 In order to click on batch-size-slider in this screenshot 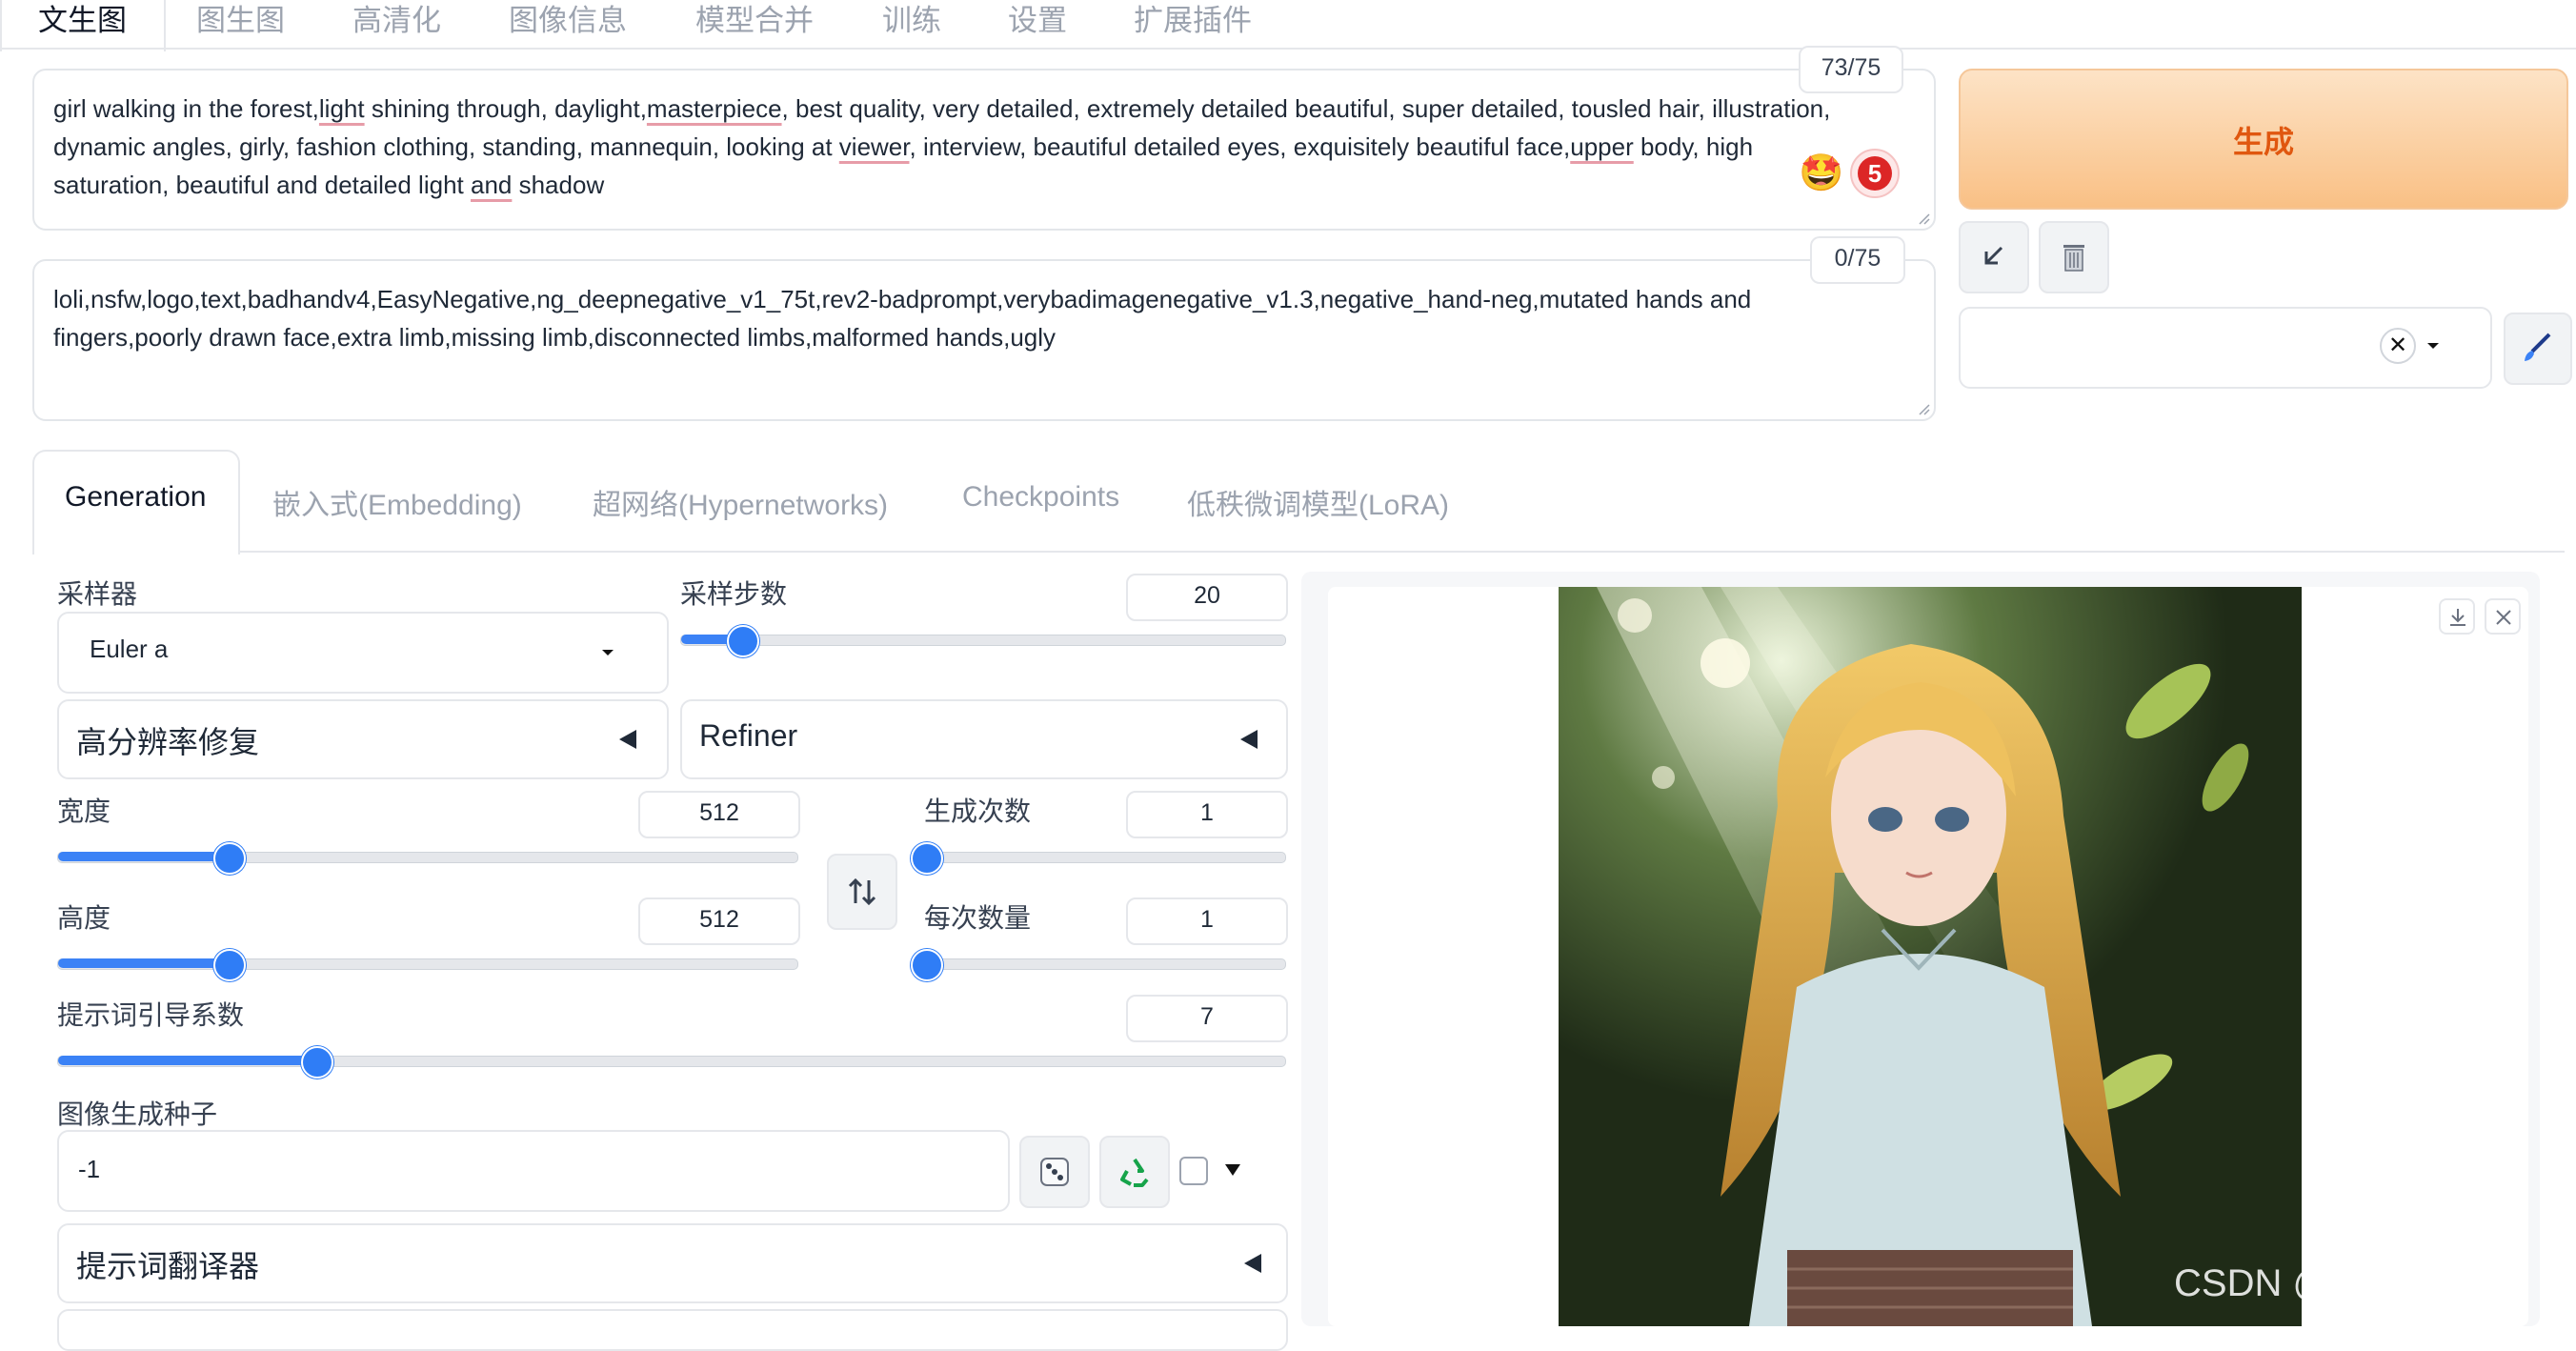, I will do `click(1098, 965)`.